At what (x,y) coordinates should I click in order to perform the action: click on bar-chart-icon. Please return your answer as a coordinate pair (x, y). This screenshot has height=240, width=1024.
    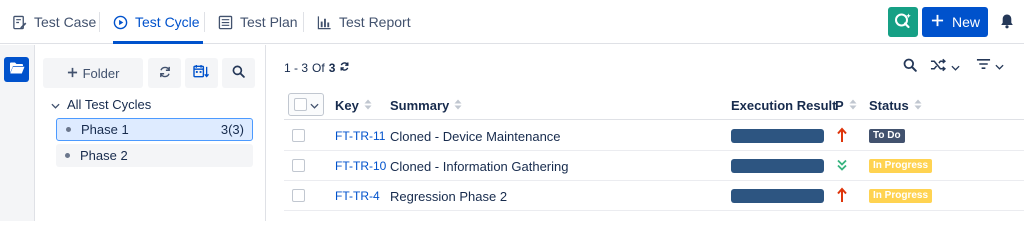
    Looking at the image, I should click on (324, 22).